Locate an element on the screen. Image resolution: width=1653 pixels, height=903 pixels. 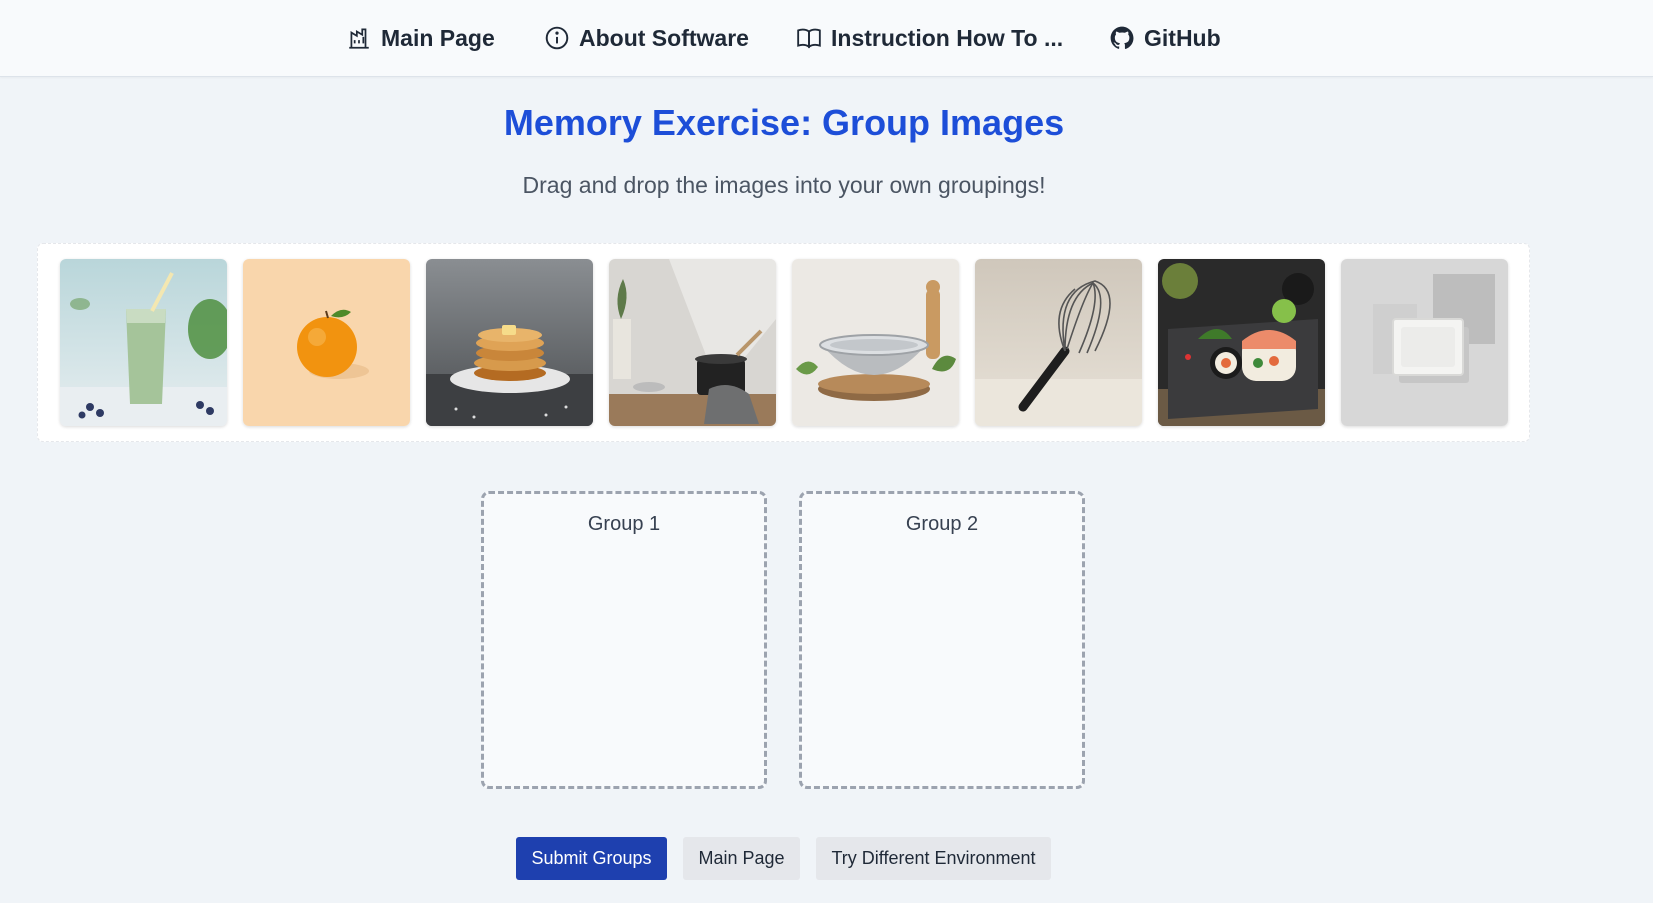
colander-image is located at coordinates (875, 342).